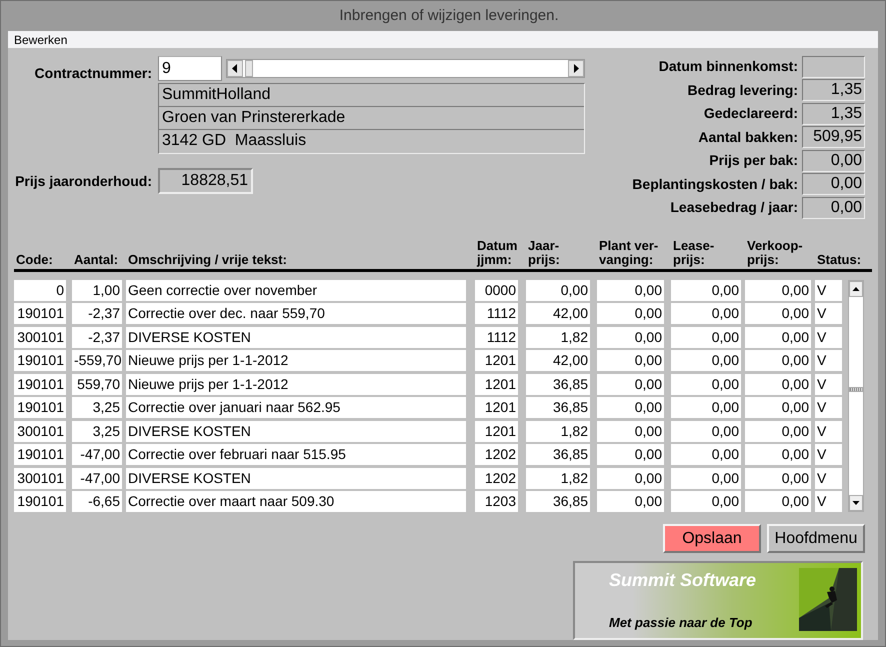 Image resolution: width=886 pixels, height=647 pixels. Describe the element at coordinates (405, 68) in the screenshot. I see `scrollbar` at that location.